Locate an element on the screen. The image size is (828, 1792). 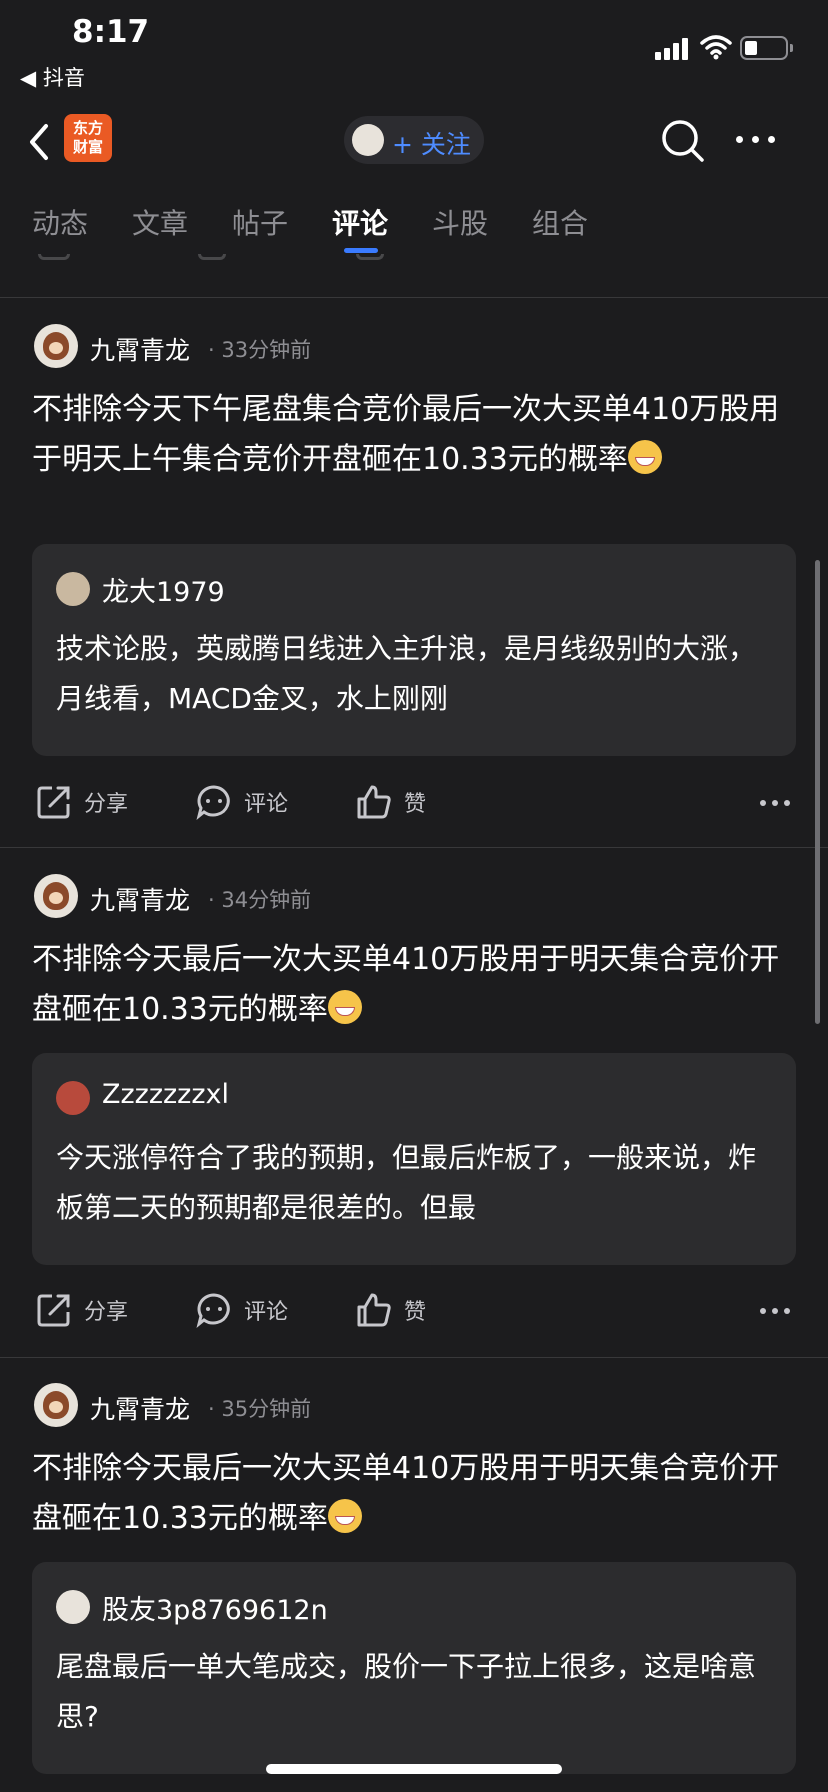
back-arrow-icon is located at coordinates (39, 142).